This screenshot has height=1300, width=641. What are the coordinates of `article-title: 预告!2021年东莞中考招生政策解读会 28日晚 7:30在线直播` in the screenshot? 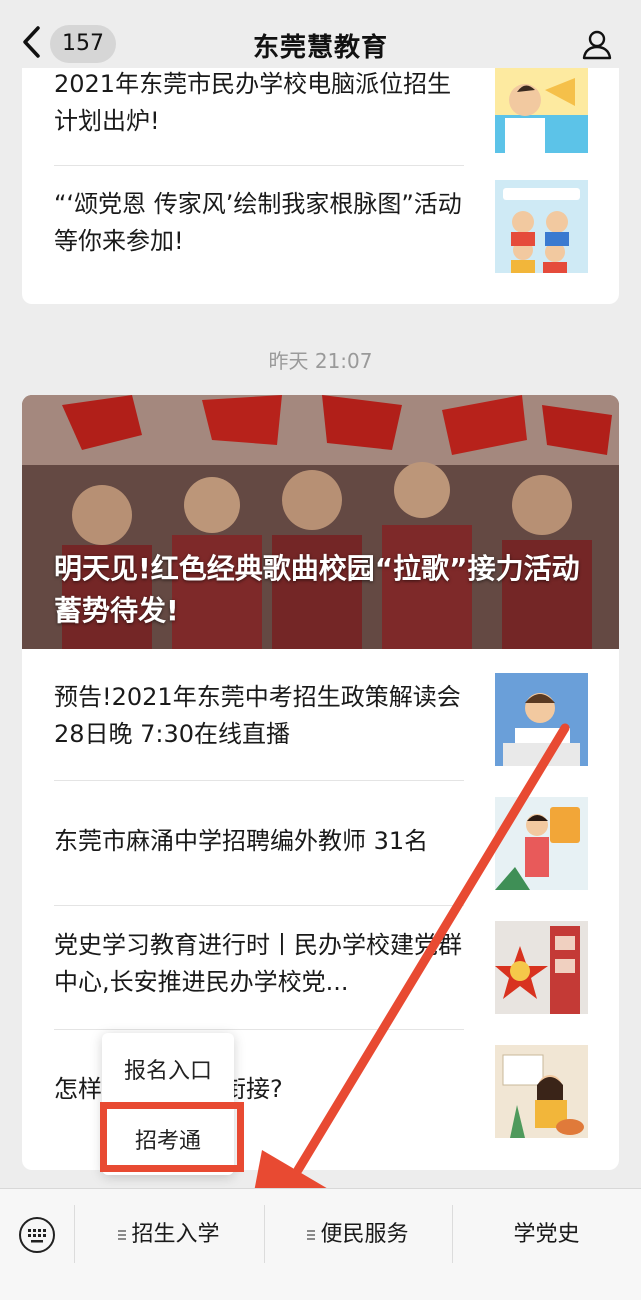 It's located at (257, 715).